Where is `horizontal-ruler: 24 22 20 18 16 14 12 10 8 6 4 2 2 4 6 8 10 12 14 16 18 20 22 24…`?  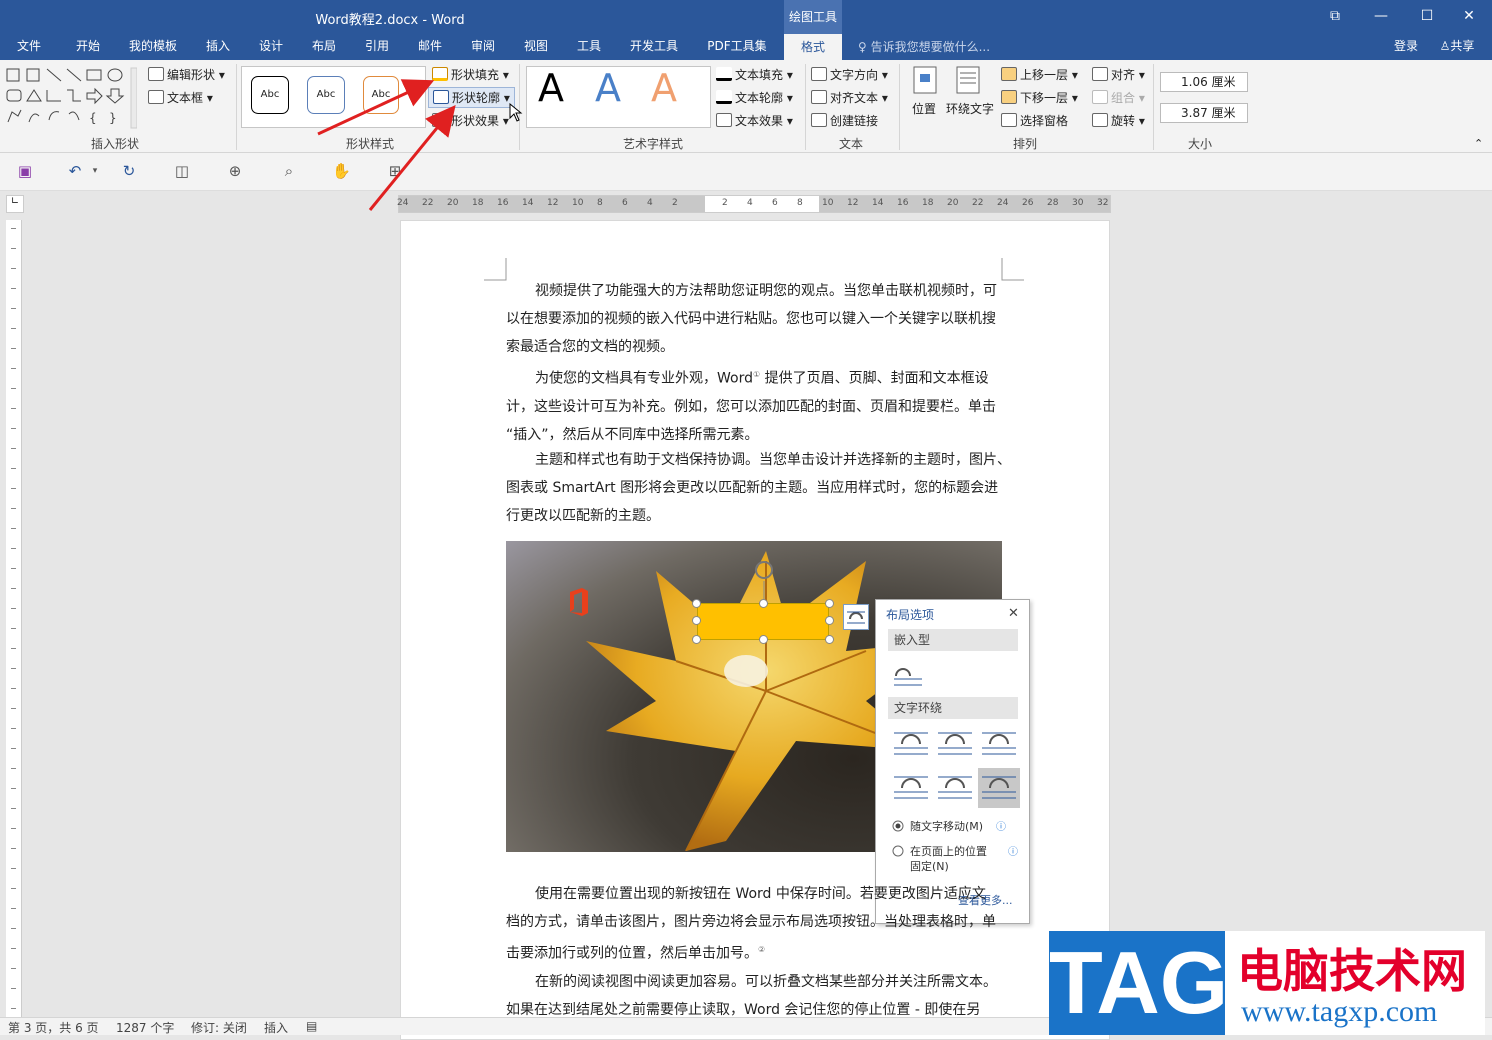
horizontal-ruler: 24 22 20 18 16 14 12 10 8 6 4 2 2 4 6 8 10 12 14 16 18 20 22 24… is located at coordinates (754, 204).